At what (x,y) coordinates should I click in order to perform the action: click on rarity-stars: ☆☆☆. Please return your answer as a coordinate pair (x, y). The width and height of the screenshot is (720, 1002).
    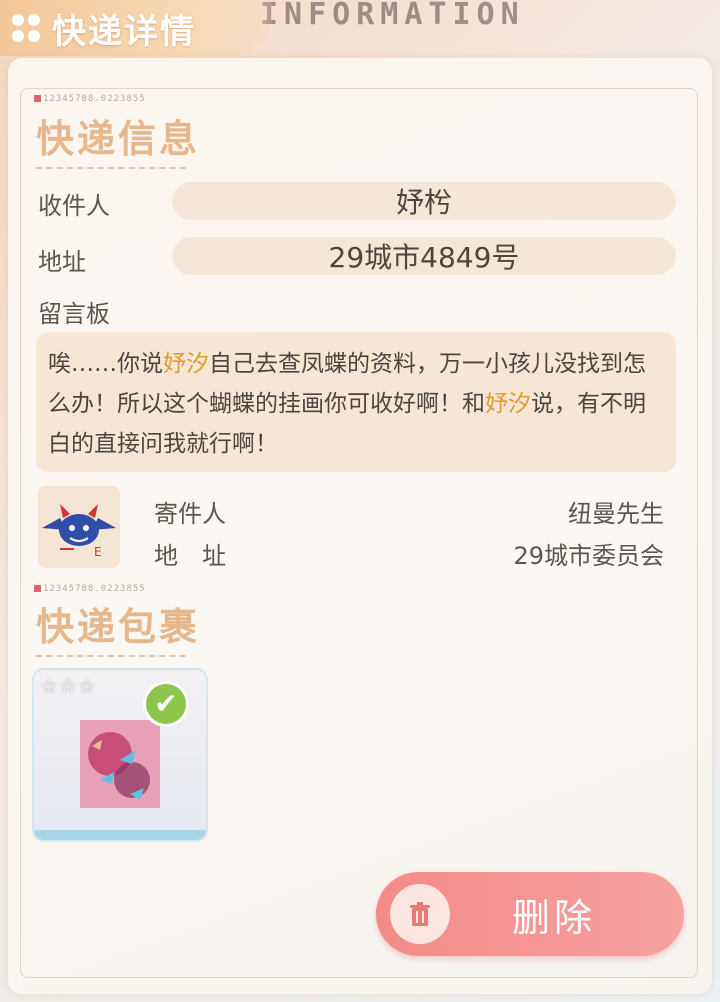
    Looking at the image, I should click on (68, 686).